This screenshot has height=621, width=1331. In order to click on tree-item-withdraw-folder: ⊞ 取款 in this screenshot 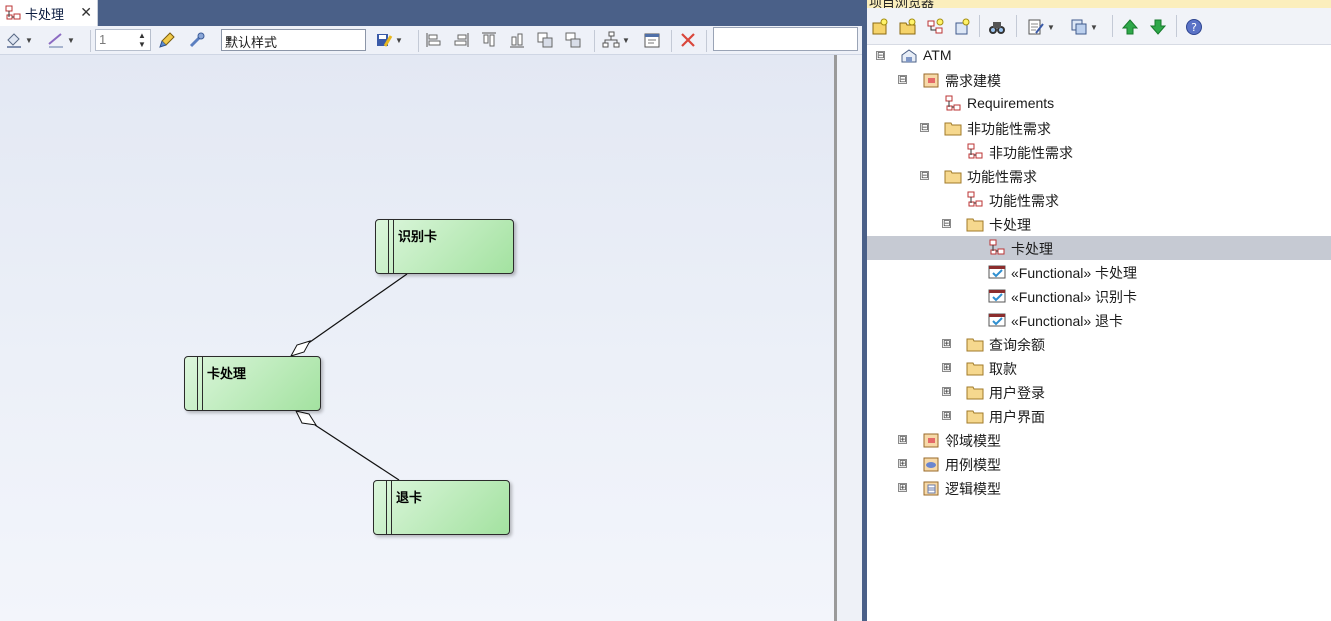, I will do `click(1099, 368)`.